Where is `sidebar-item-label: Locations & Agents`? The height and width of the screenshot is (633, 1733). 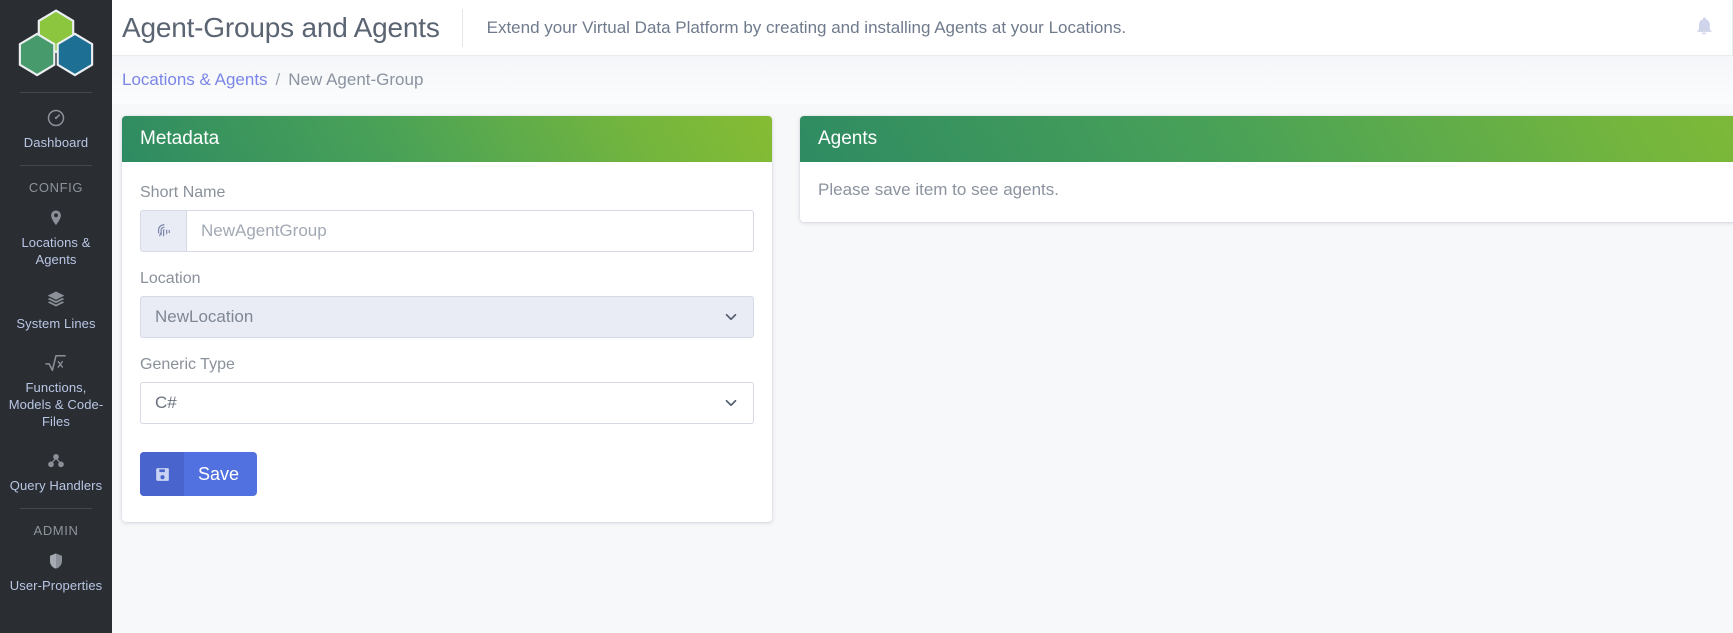 sidebar-item-label: Locations & Agents is located at coordinates (56, 251).